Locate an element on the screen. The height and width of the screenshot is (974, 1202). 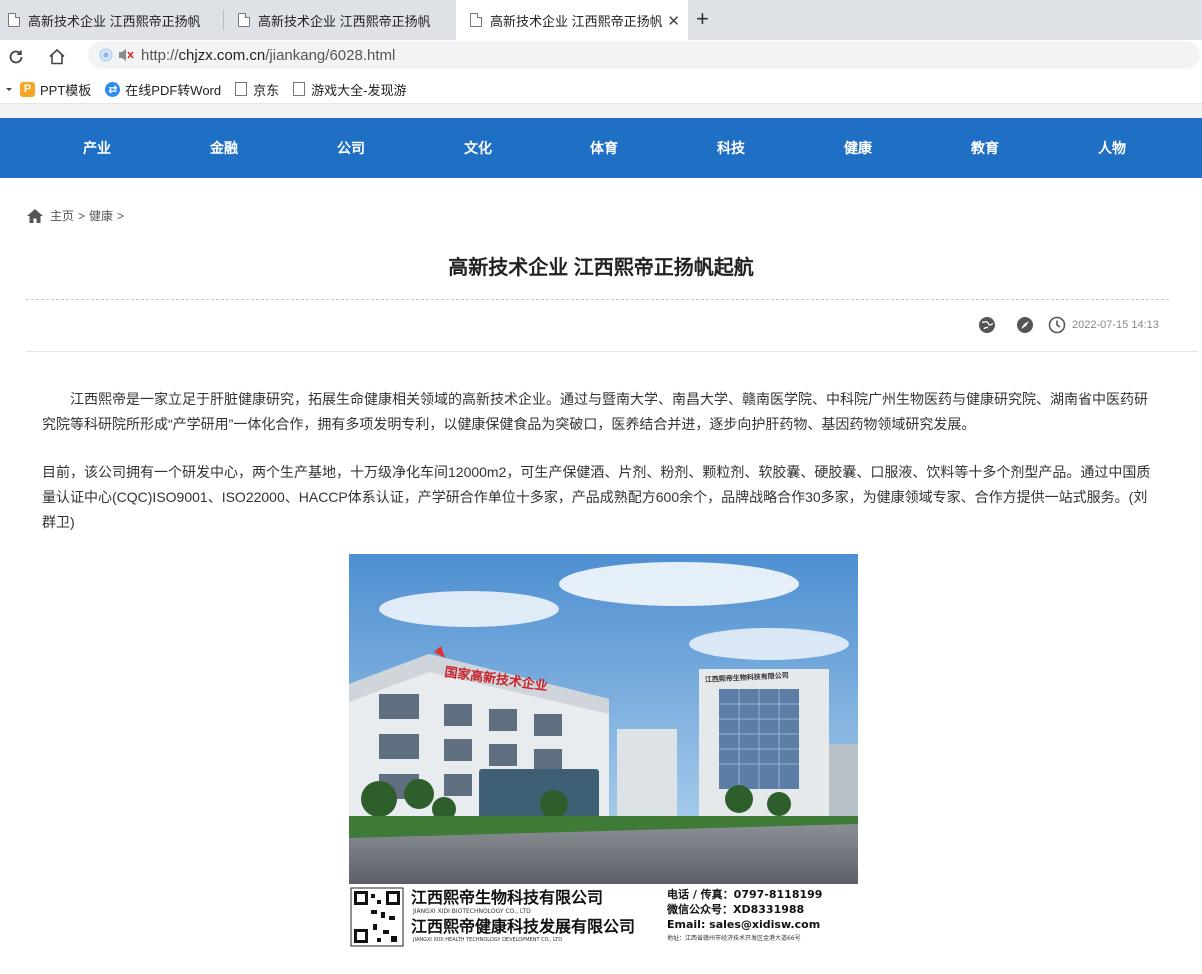
breadcrumb-home-link: 主页 is located at coordinates (62, 215).